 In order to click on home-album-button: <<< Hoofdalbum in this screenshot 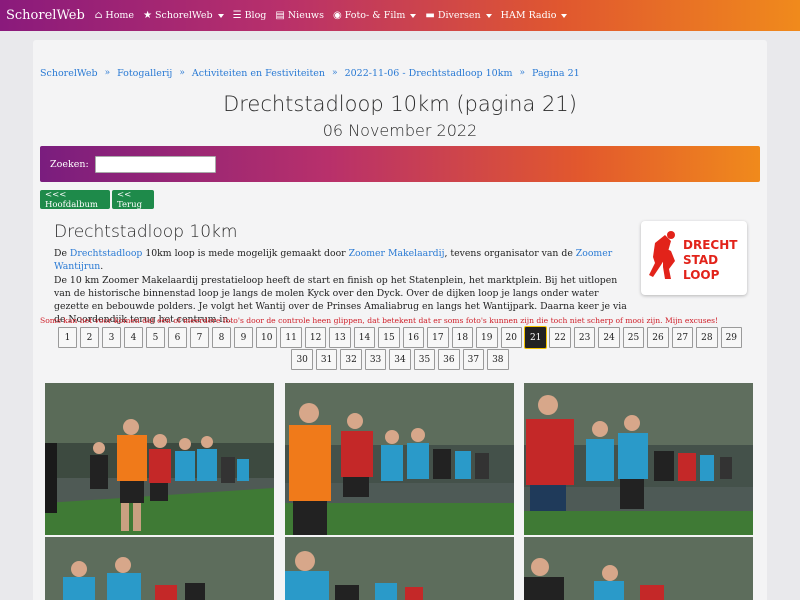, I will do `click(75, 200)`.